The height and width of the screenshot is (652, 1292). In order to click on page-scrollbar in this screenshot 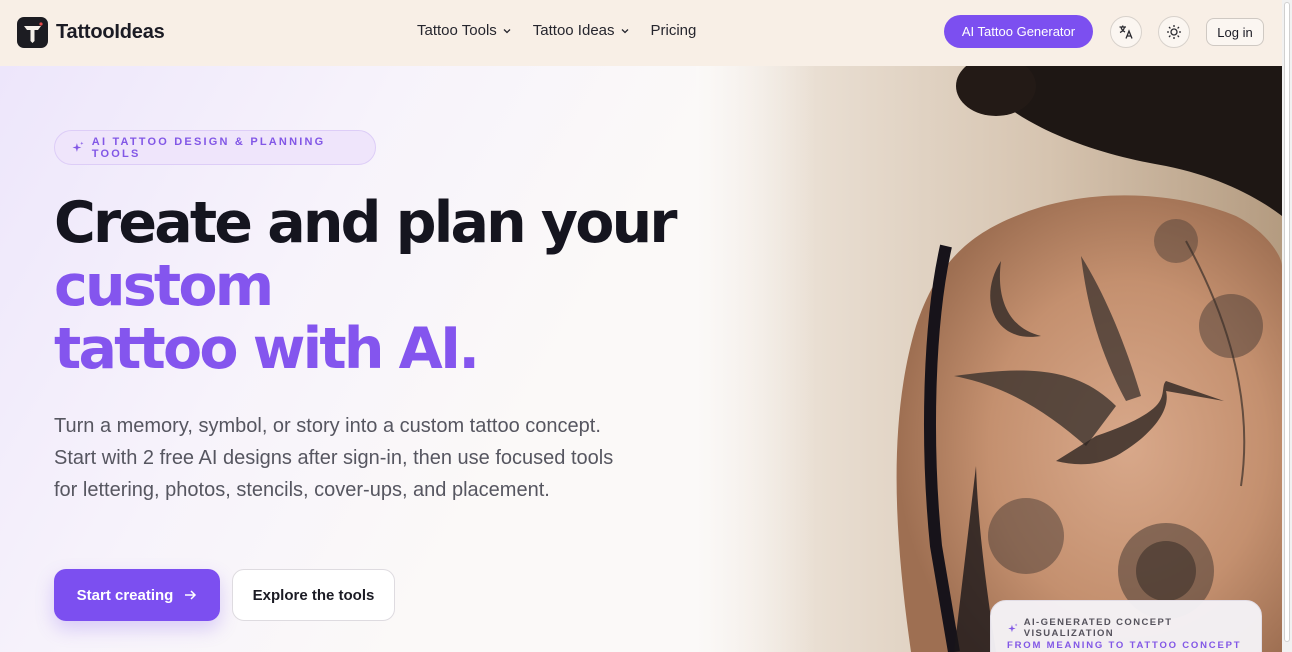, I will do `click(1287, 326)`.